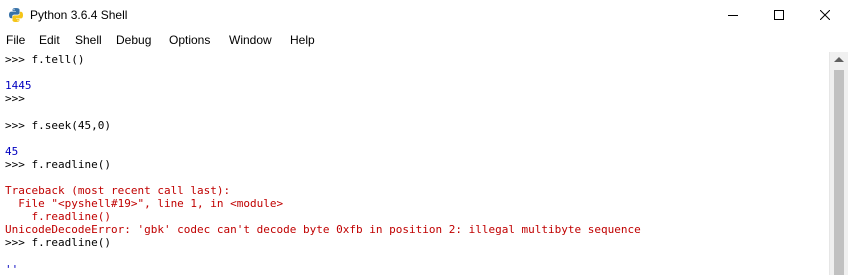  What do you see at coordinates (49, 40) in the screenshot?
I see `menu-edit: Edit` at bounding box center [49, 40].